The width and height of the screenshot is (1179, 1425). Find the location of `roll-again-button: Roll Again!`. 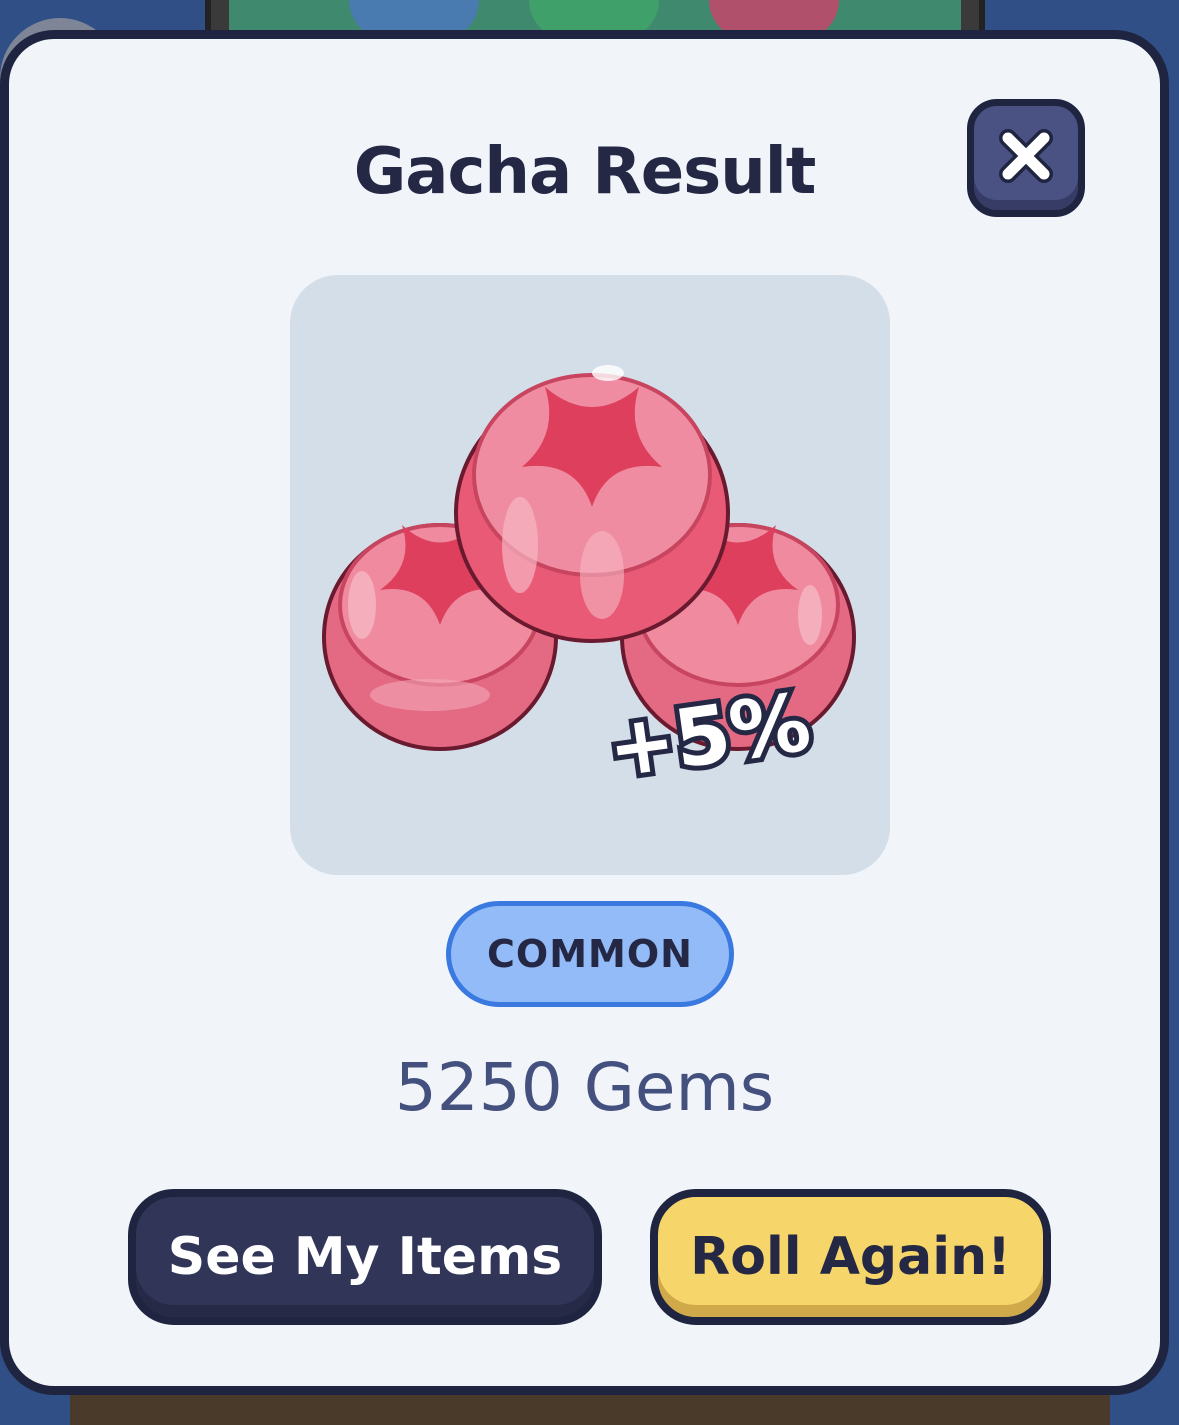

roll-again-button: Roll Again! is located at coordinates (850, 1257).